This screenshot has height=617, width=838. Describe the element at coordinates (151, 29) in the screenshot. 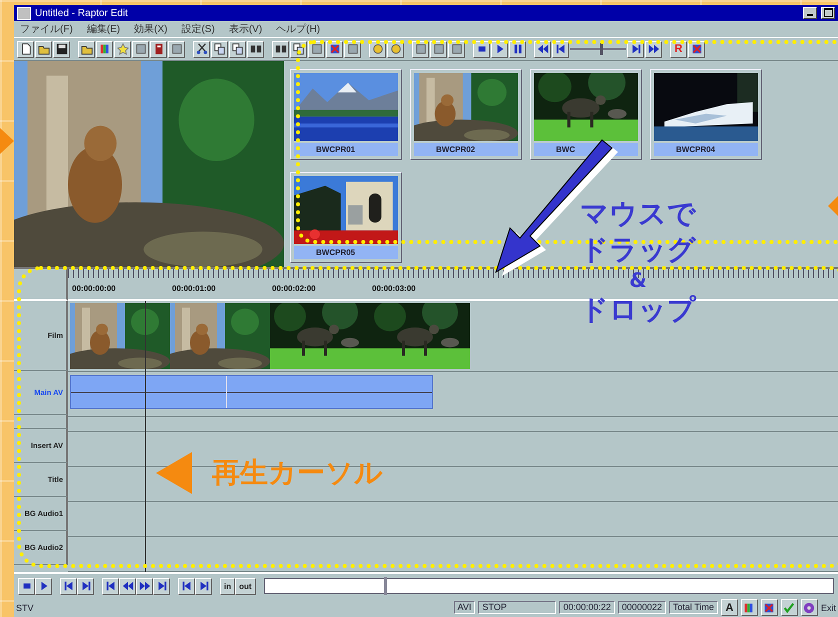

I see `menu-item: 効果(X)` at that location.